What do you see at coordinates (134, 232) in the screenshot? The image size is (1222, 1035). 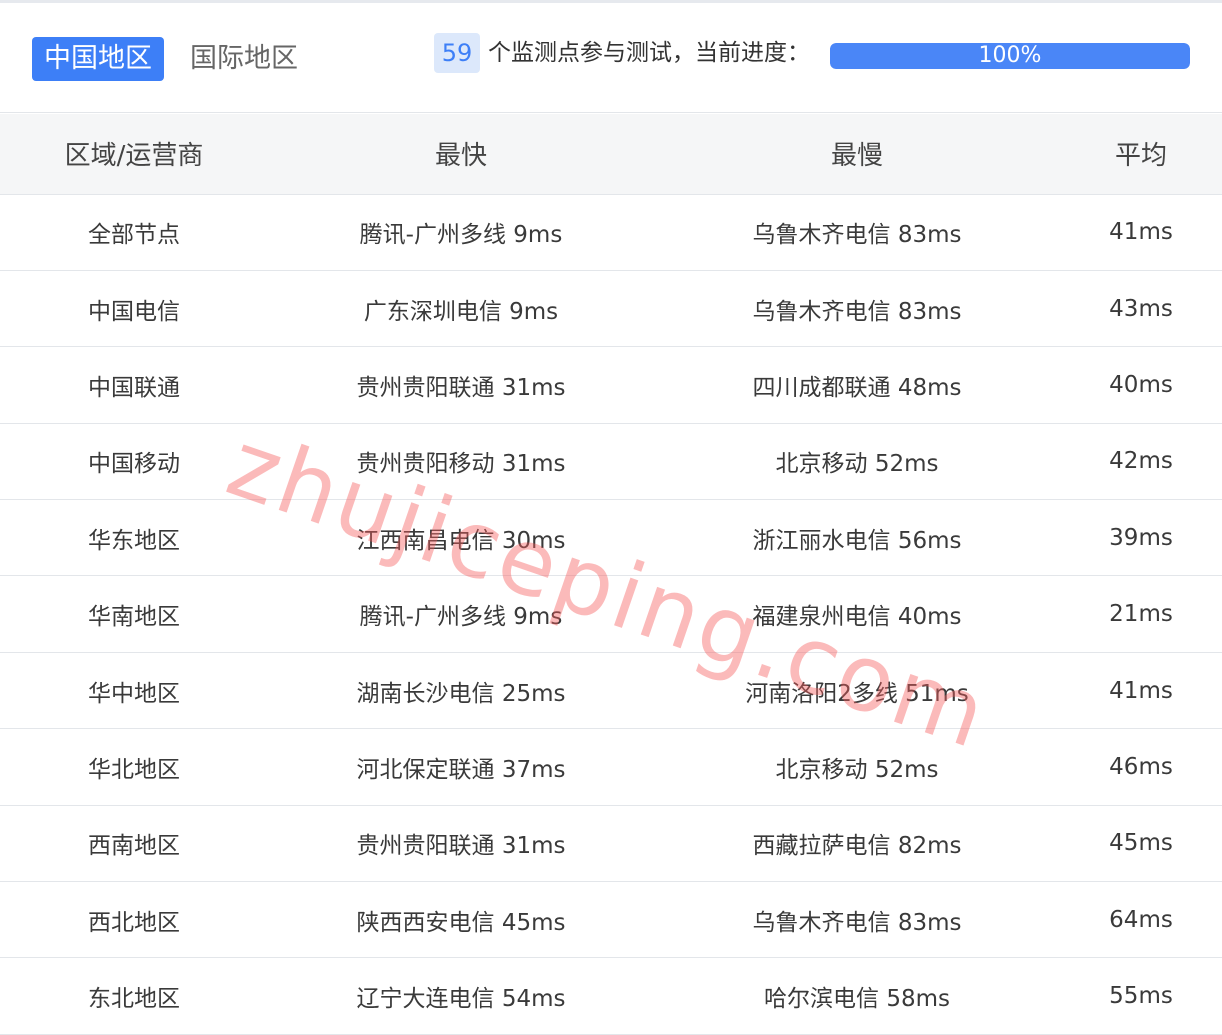 I see `region-cell: 全部节点` at bounding box center [134, 232].